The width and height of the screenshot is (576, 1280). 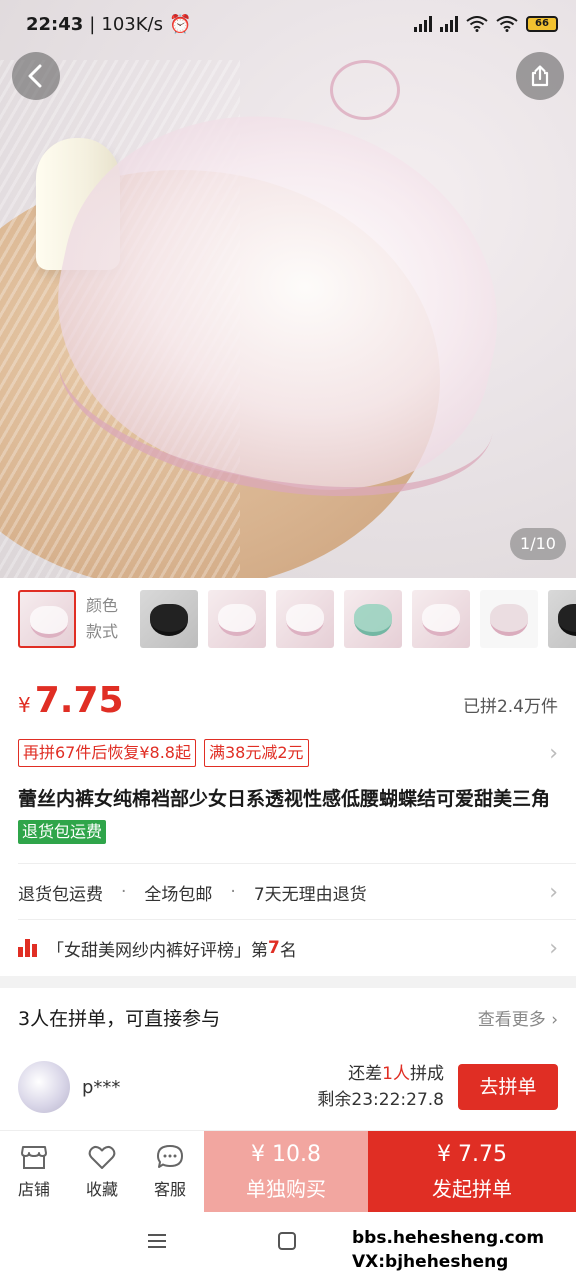 What do you see at coordinates (180, 24) in the screenshot?
I see `alarm-icon: ⏰` at bounding box center [180, 24].